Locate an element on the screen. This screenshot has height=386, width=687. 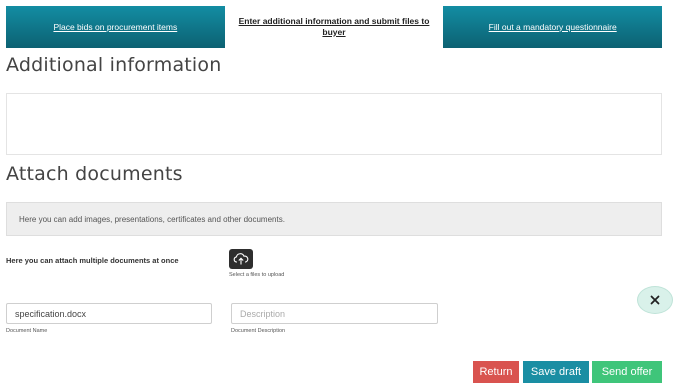
upload-caption: Select a files to upload is located at coordinates (257, 275).